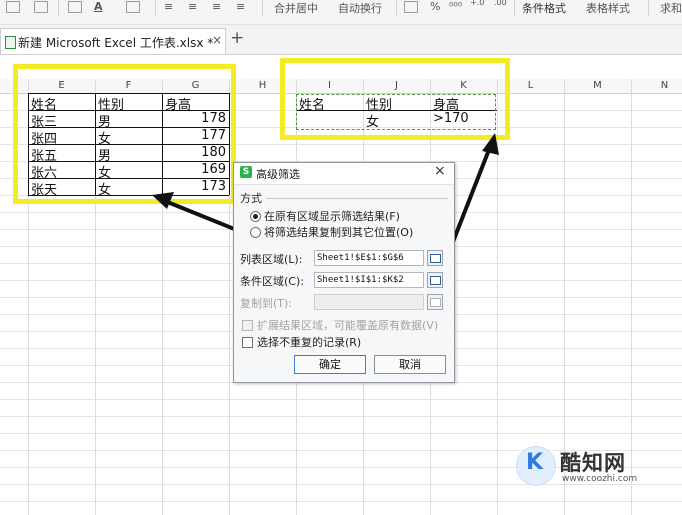 This screenshot has height=515, width=682. What do you see at coordinates (600, 479) in the screenshot?
I see `watermark-url: www.coozhi.com` at bounding box center [600, 479].